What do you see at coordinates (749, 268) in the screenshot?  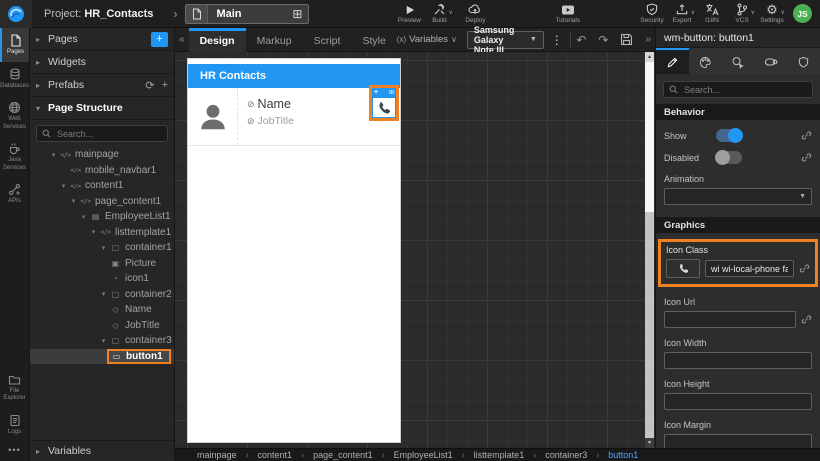 I see `icon-class-input` at bounding box center [749, 268].